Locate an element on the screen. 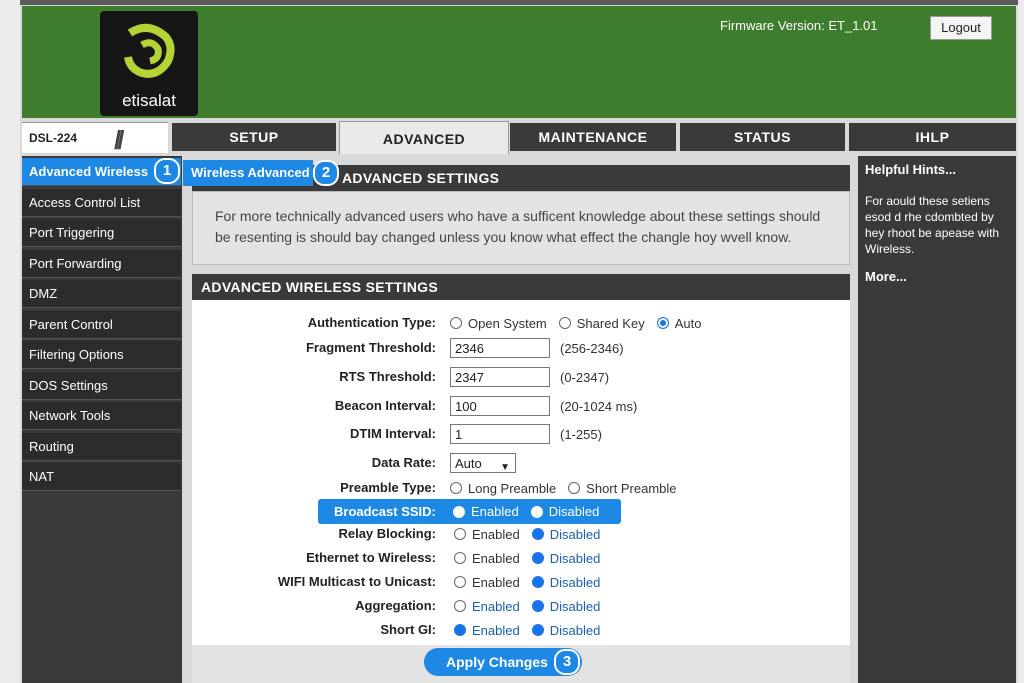  dtim-interval-input: 1 is located at coordinates (500, 434).